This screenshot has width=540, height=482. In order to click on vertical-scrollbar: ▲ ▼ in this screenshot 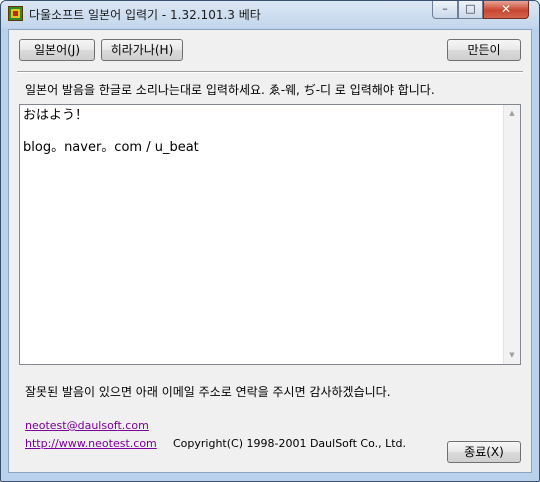, I will do `click(511, 234)`.